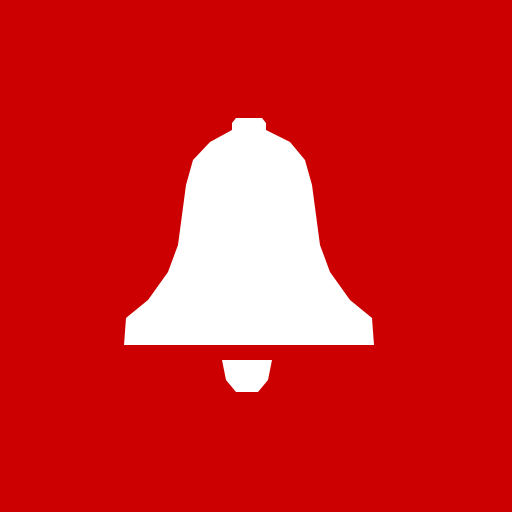  I want to click on bell-clapper, so click(247, 376).